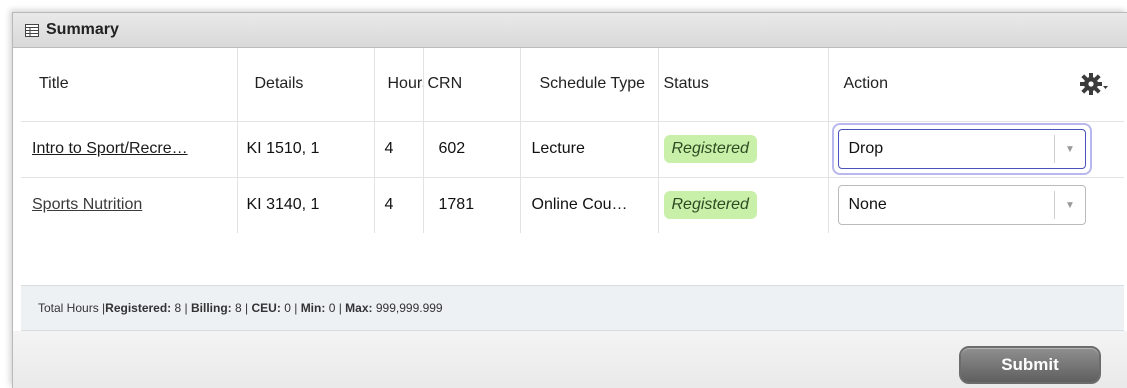 This screenshot has width=1127, height=388. What do you see at coordinates (87, 204) in the screenshot?
I see `course-title-link: Sports Nutrition` at bounding box center [87, 204].